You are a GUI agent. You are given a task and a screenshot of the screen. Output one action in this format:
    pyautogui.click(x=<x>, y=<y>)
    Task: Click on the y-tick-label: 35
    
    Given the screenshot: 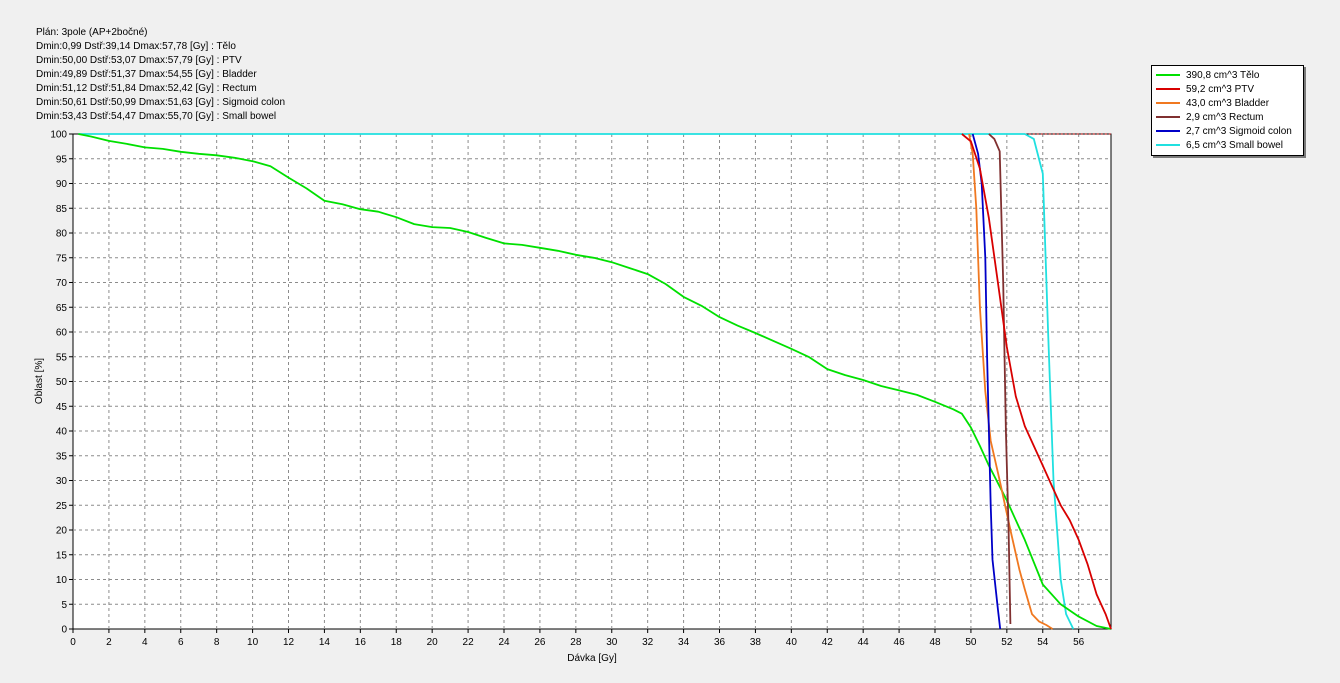 What is the action you would take?
    pyautogui.click(x=62, y=456)
    